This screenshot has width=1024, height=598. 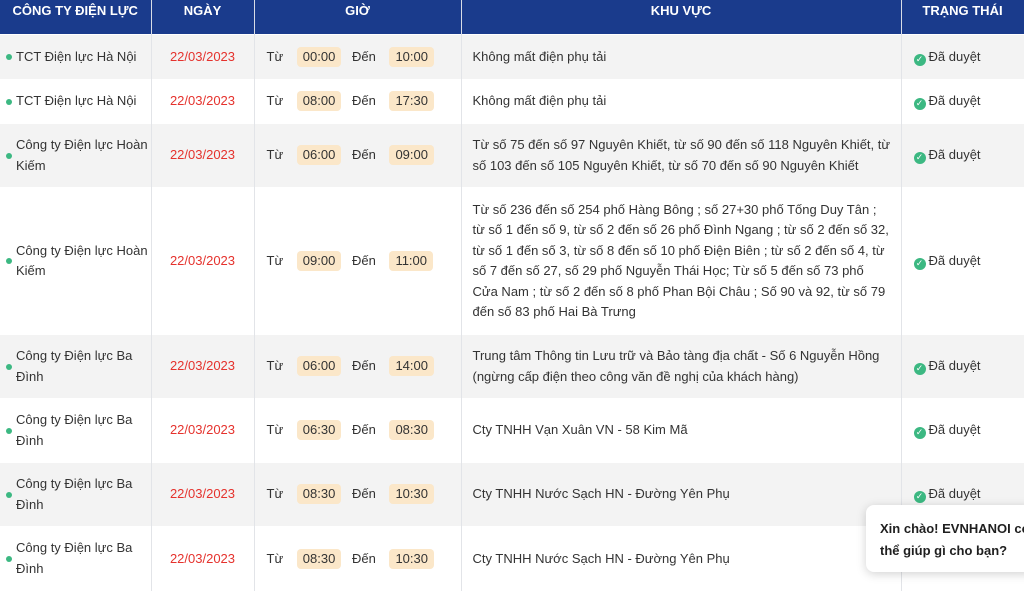 What do you see at coordinates (411, 260) in the screenshot?
I see `end-time-badge: 11:00` at bounding box center [411, 260].